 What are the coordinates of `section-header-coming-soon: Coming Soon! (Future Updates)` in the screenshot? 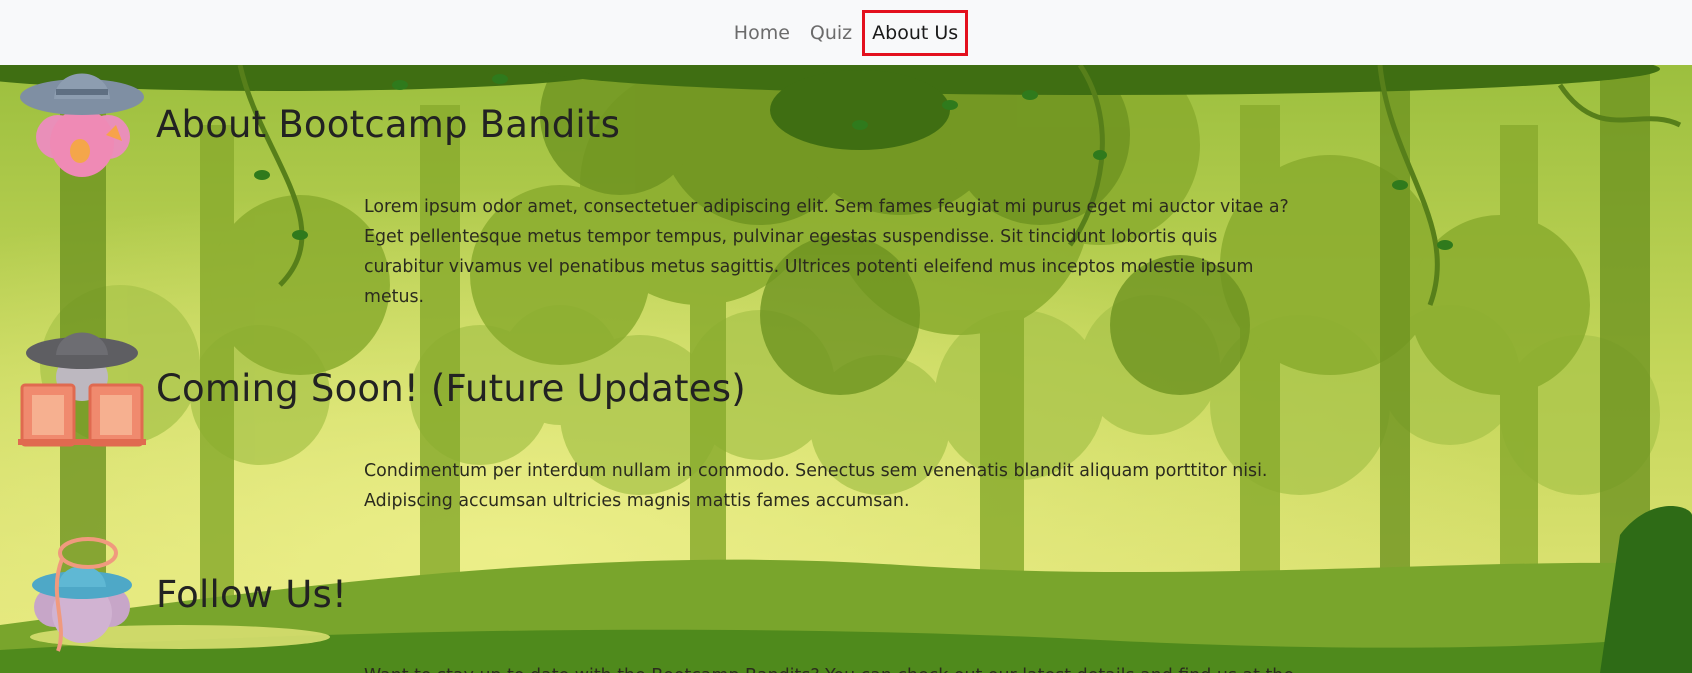 It's located at (382, 388).